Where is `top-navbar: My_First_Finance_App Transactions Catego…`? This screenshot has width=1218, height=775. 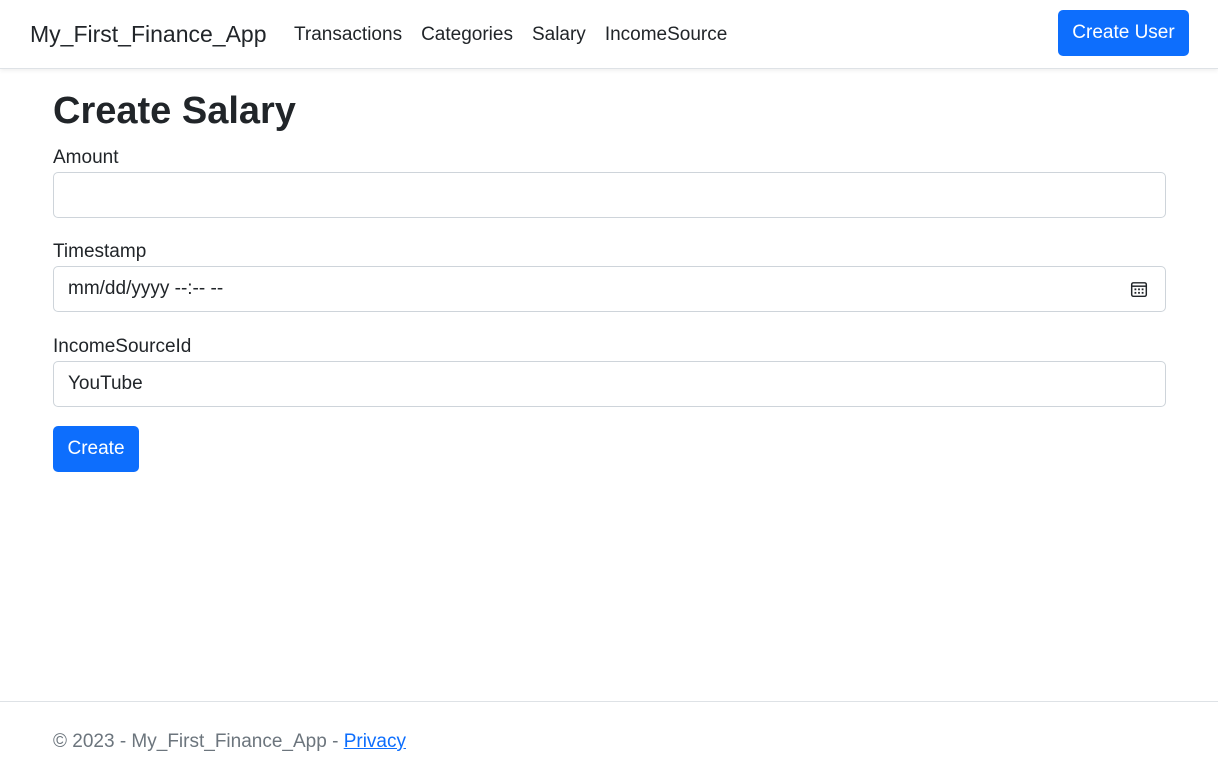 top-navbar: My_First_Finance_App Transactions Catego… is located at coordinates (609, 34).